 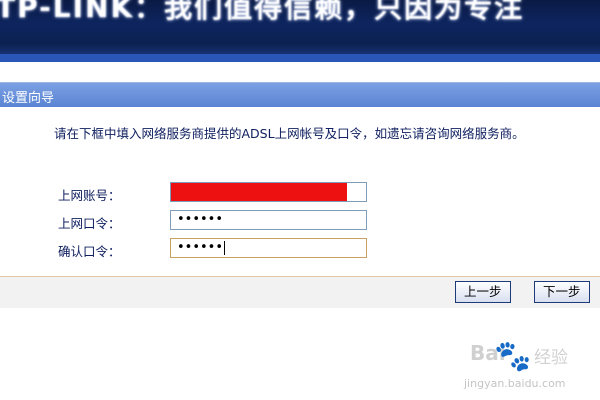 What do you see at coordinates (28, 98) in the screenshot?
I see `panel-title: 设置向导` at bounding box center [28, 98].